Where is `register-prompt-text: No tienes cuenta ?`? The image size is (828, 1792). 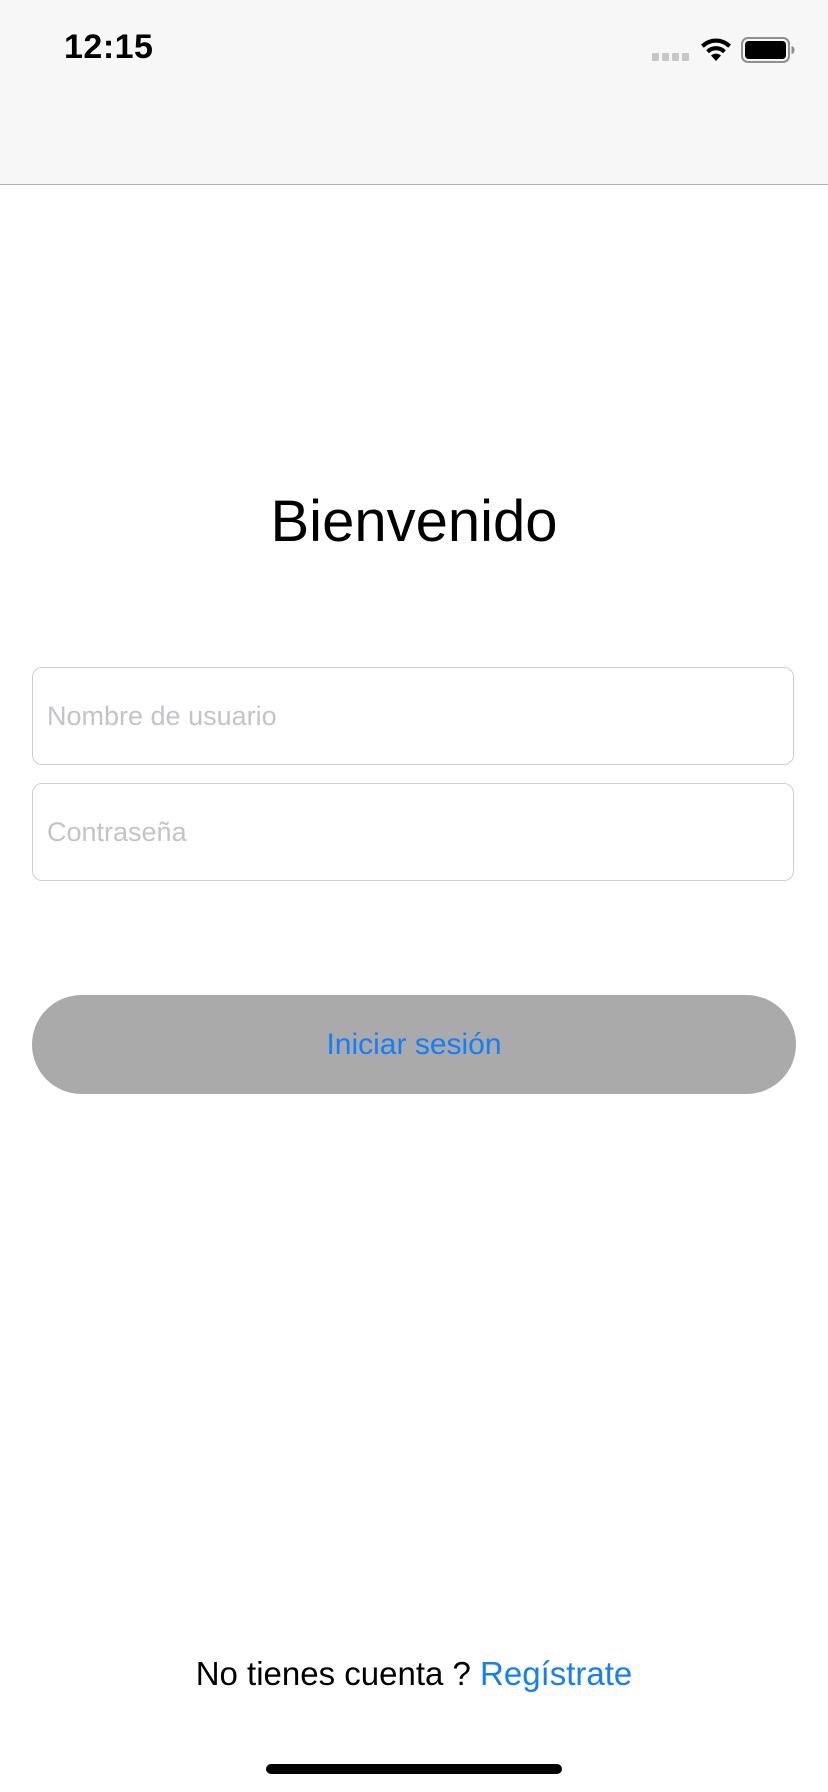
register-prompt-text: No tienes cuenta ? is located at coordinates (338, 1673).